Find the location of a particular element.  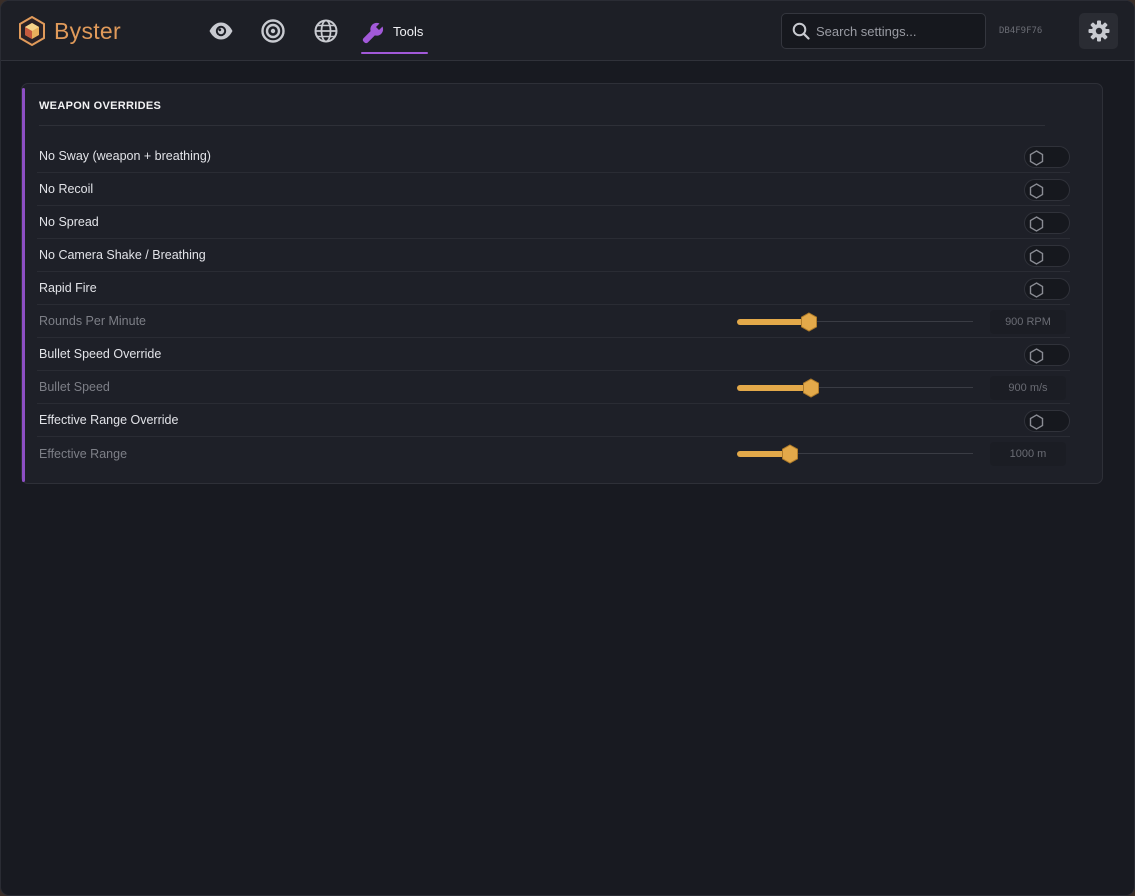

logo: Byster is located at coordinates (69, 31).